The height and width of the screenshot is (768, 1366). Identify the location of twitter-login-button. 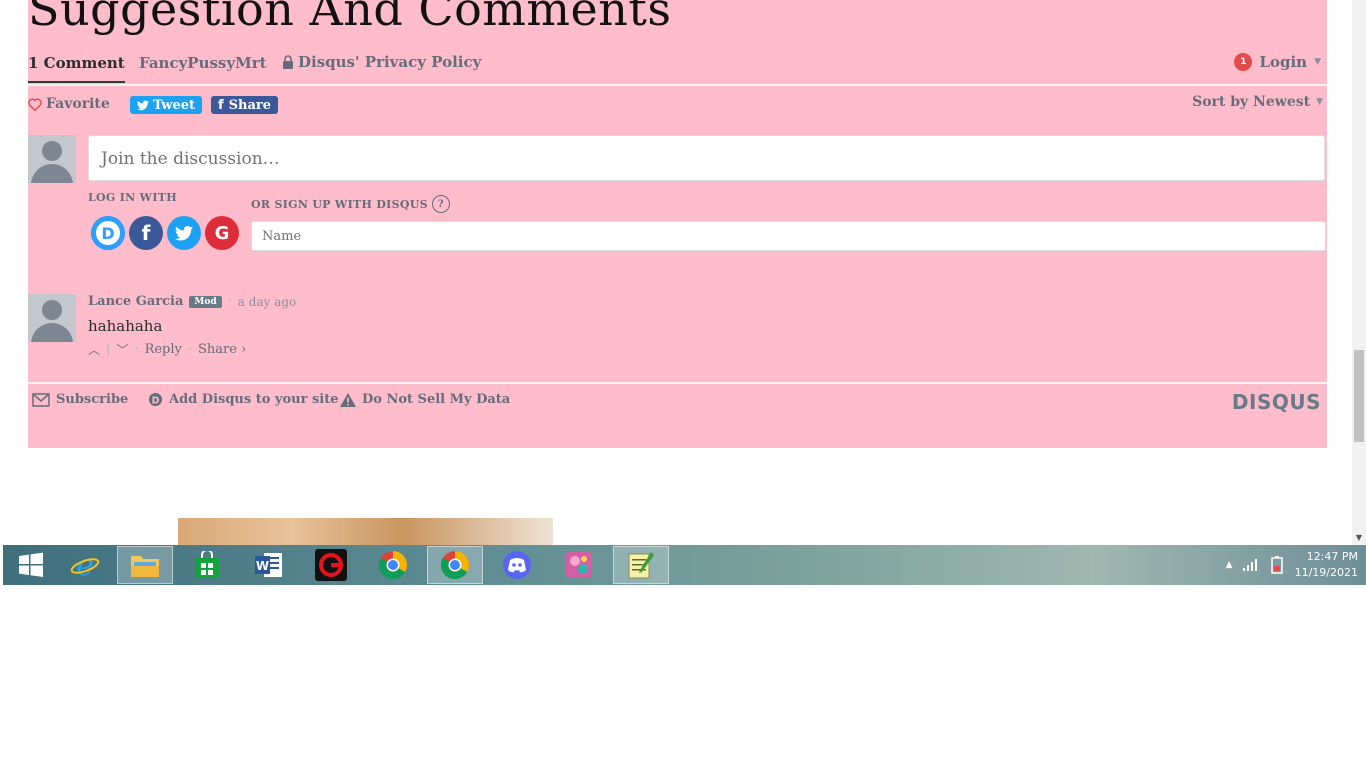
(184, 233).